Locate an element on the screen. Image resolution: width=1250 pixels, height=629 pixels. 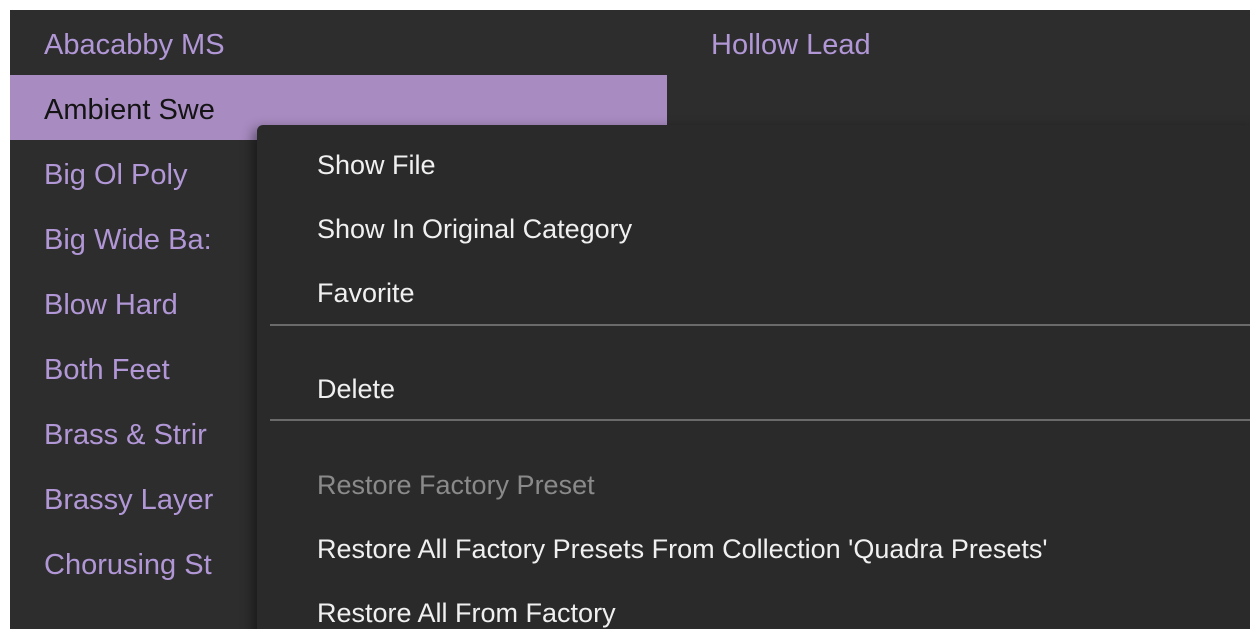
preset-list-right: Hollow Lead is located at coordinates (963, 42).